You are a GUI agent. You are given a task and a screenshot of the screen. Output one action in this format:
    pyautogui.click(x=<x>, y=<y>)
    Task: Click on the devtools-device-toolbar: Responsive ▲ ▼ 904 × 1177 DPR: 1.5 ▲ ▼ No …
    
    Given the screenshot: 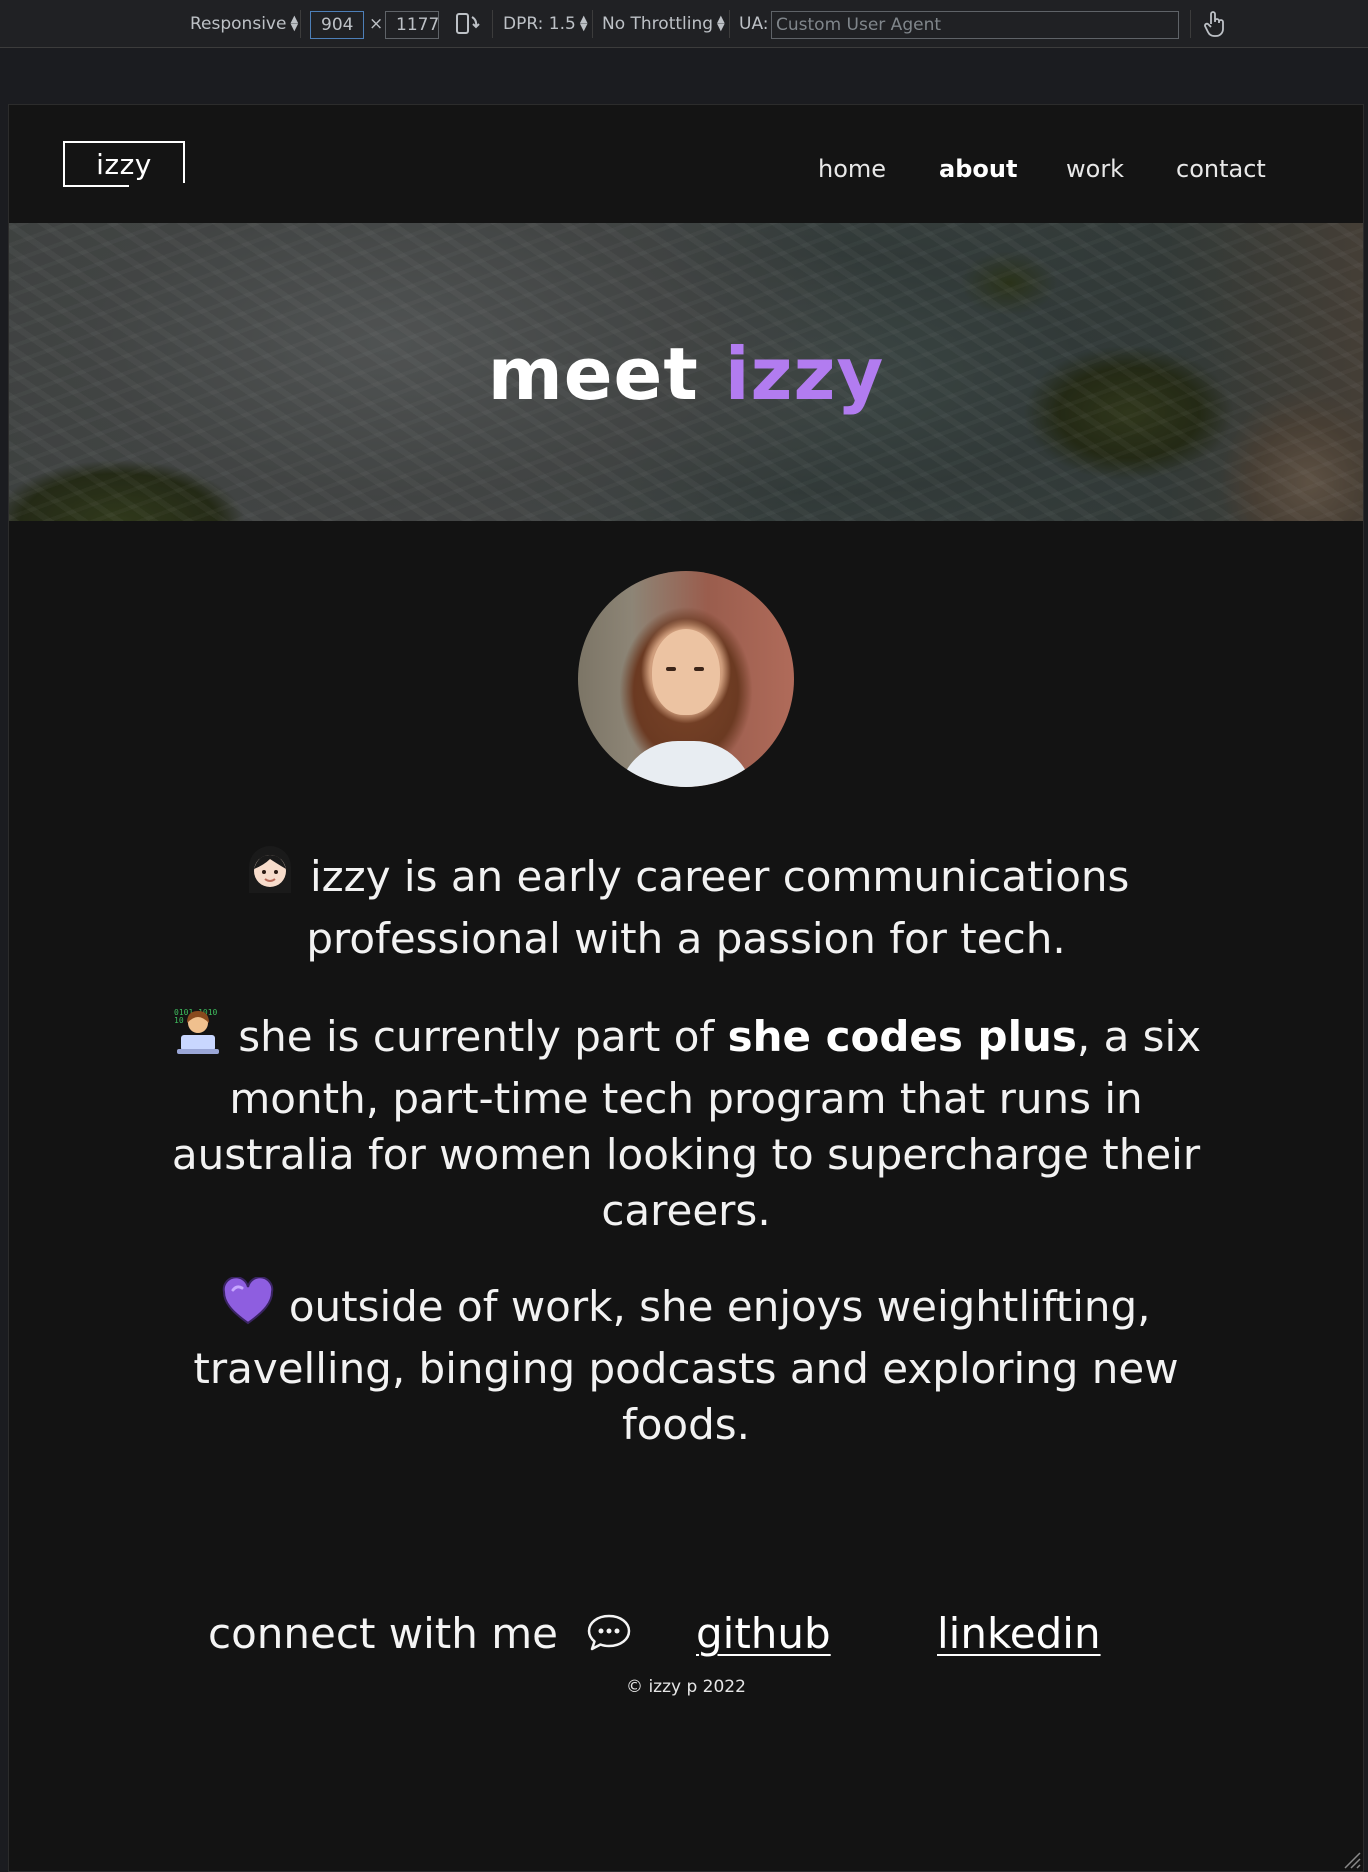 What is the action you would take?
    pyautogui.click(x=684, y=24)
    